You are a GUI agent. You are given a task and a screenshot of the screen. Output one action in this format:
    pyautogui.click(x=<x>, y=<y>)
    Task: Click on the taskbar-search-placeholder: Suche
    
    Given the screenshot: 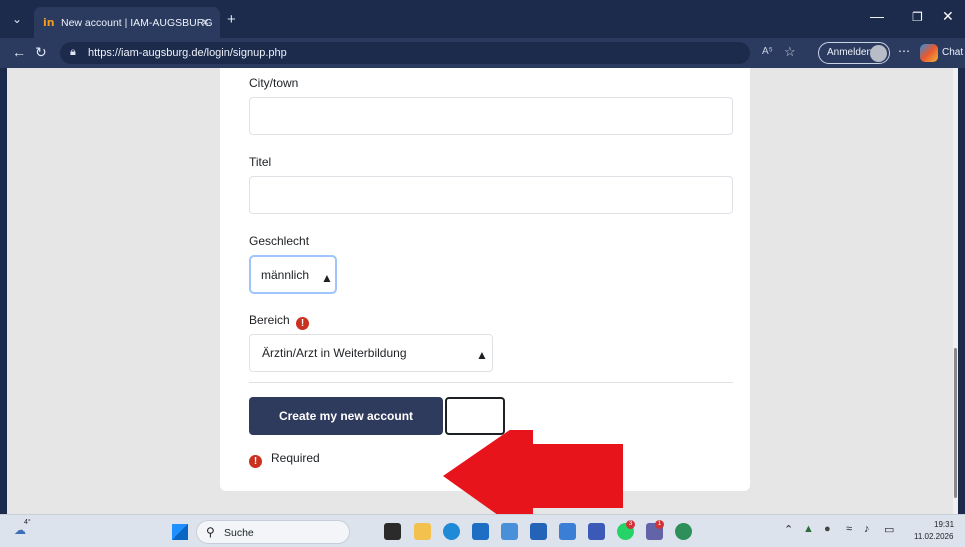 What is the action you would take?
    pyautogui.click(x=239, y=533)
    